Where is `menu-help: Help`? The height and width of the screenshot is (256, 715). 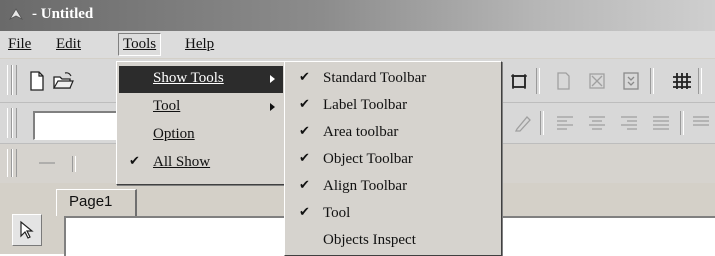
menu-help: Help is located at coordinates (199, 44).